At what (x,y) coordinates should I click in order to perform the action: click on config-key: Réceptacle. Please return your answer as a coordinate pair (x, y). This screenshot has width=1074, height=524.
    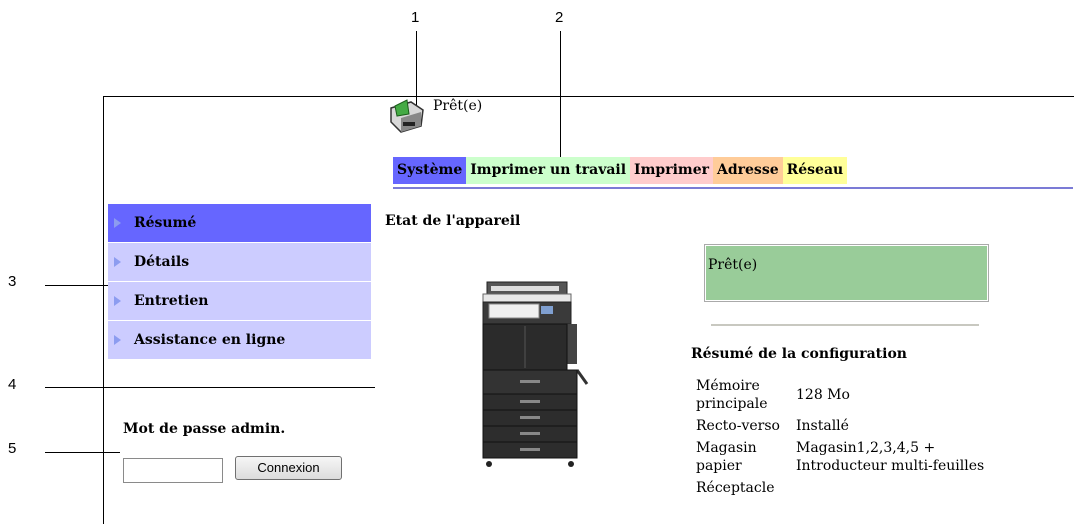
    Looking at the image, I should click on (735, 488).